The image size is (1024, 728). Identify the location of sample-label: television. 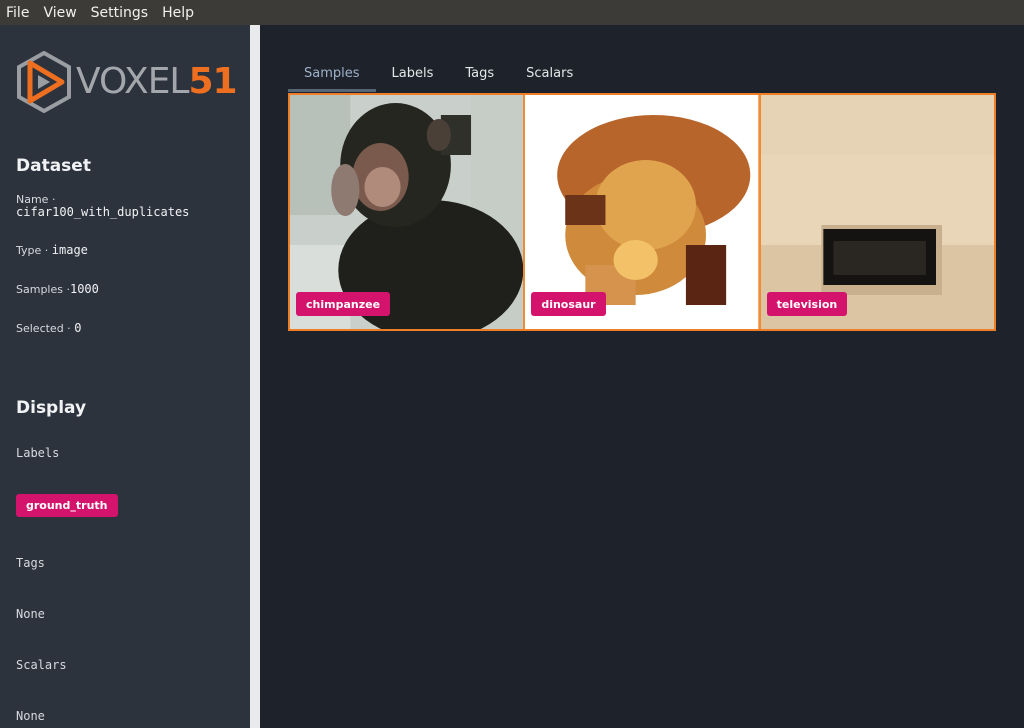
(807, 304).